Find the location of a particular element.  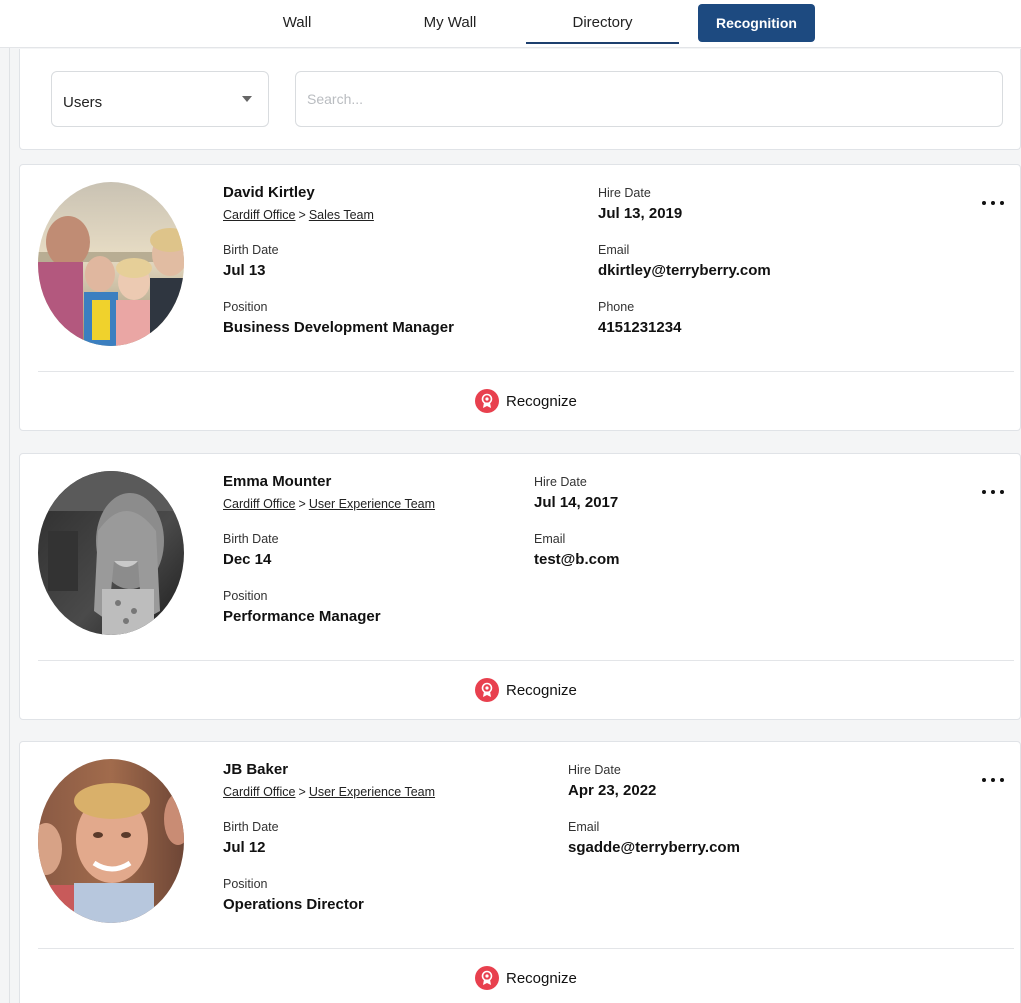

user-type-select-value: Users is located at coordinates (83, 102).